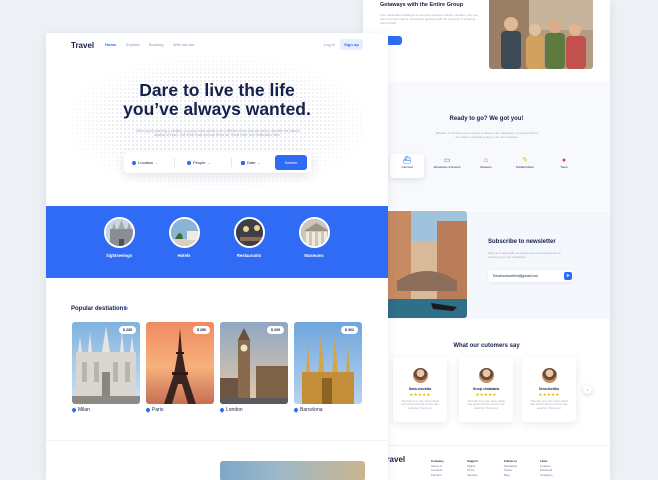  I want to click on nav-home: Home, so click(110, 44).